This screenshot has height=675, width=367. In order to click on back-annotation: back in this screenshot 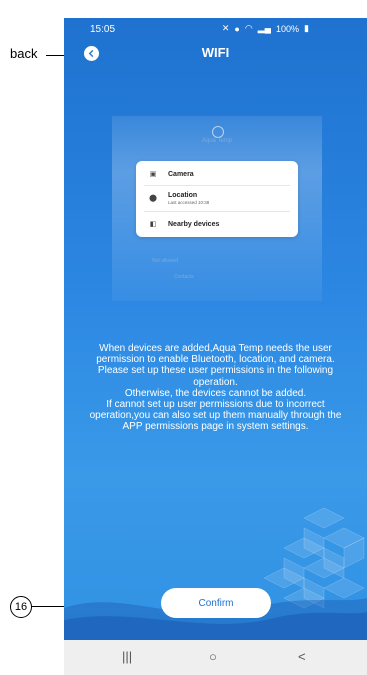, I will do `click(24, 53)`.